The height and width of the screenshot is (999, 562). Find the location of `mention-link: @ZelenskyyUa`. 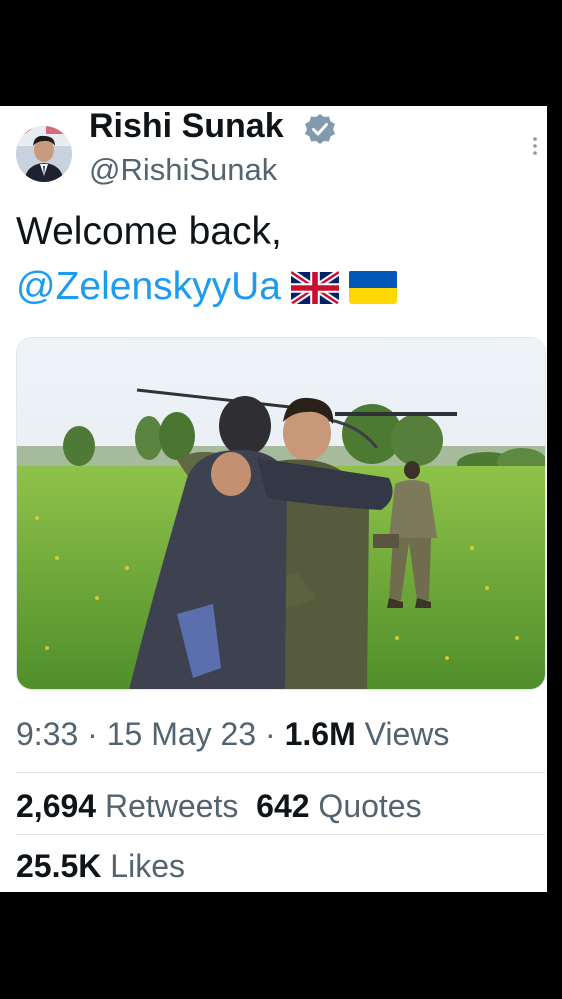

mention-link: @ZelenskyyUa is located at coordinates (148, 287).